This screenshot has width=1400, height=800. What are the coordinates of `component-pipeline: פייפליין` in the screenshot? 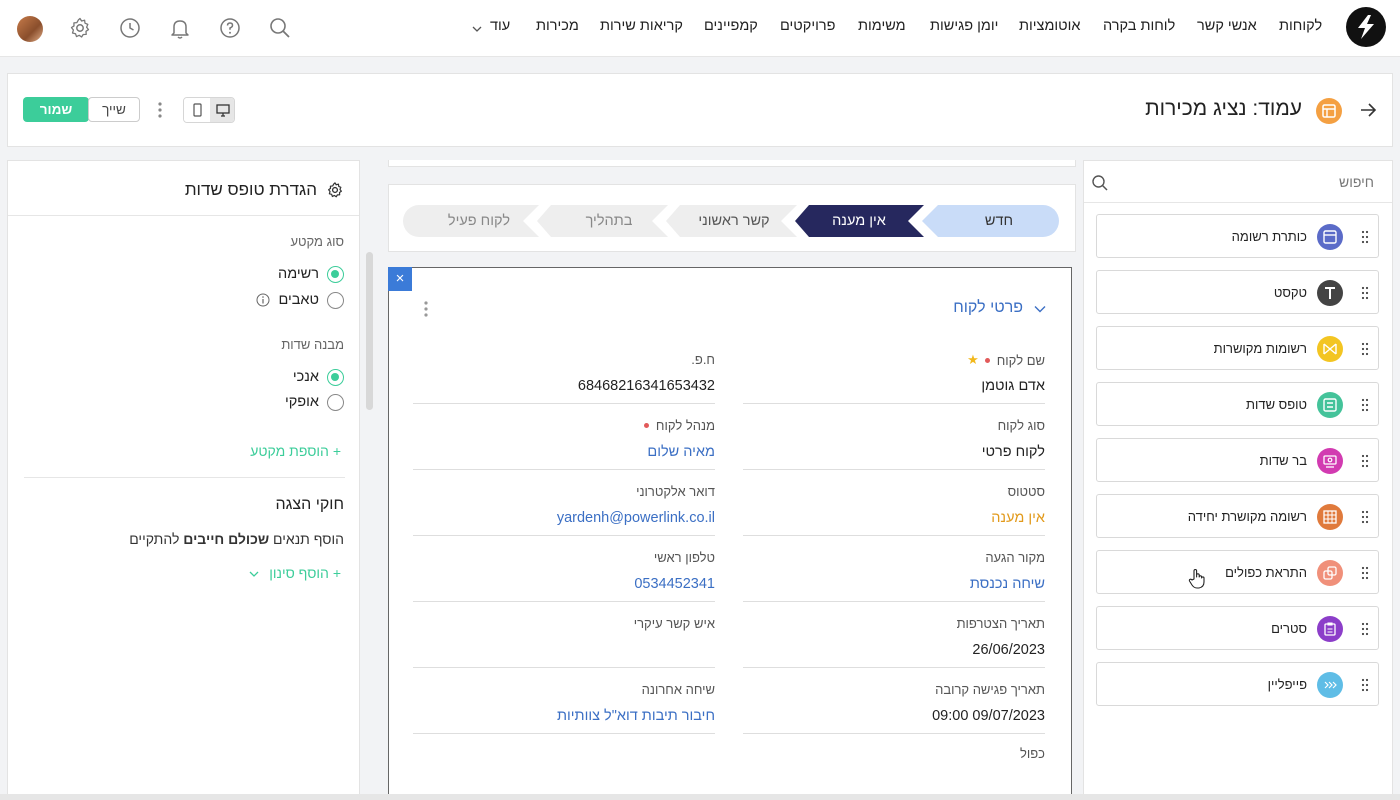 It's located at (1237, 684).